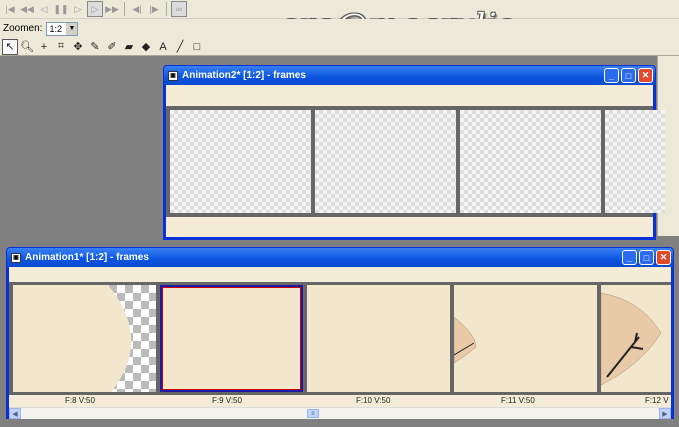 This screenshot has width=679, height=427. I want to click on window-titlebar: ▣ Animation2* [1:2] - frames _ □ ✕, so click(409, 75).